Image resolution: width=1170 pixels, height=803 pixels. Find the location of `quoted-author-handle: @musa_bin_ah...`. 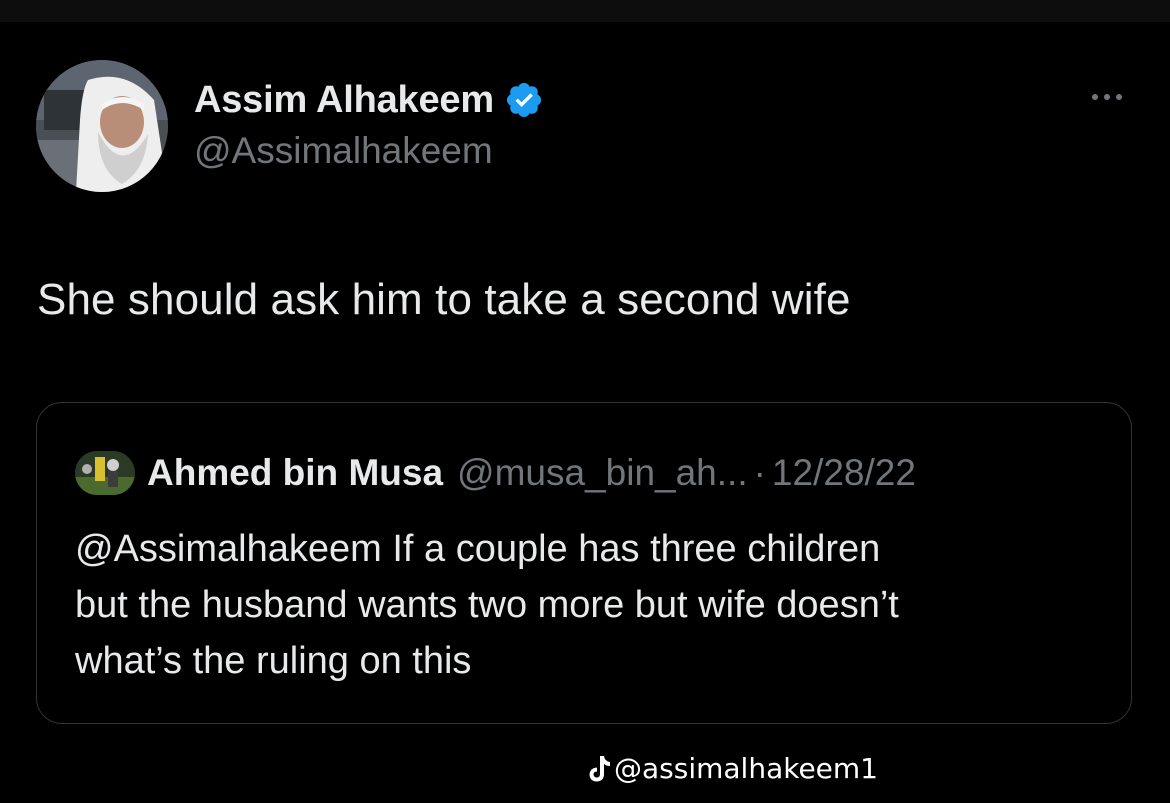

quoted-author-handle: @musa_bin_ah... is located at coordinates (602, 473).